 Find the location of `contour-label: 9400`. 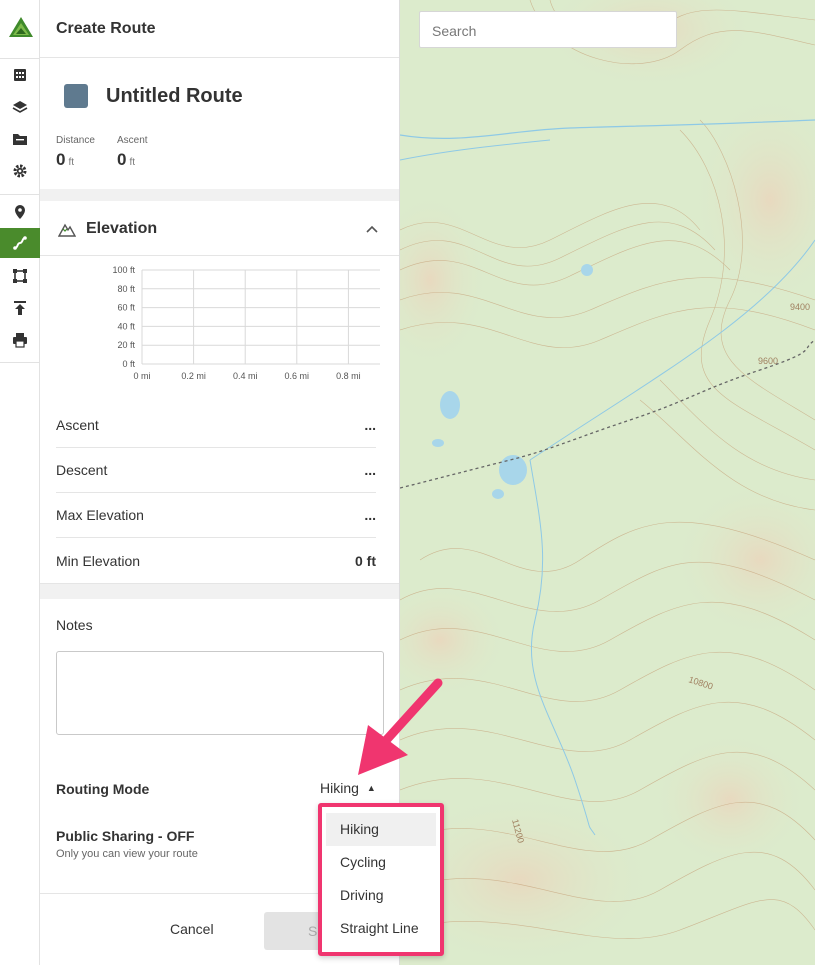

contour-label: 9400 is located at coordinates (800, 307).